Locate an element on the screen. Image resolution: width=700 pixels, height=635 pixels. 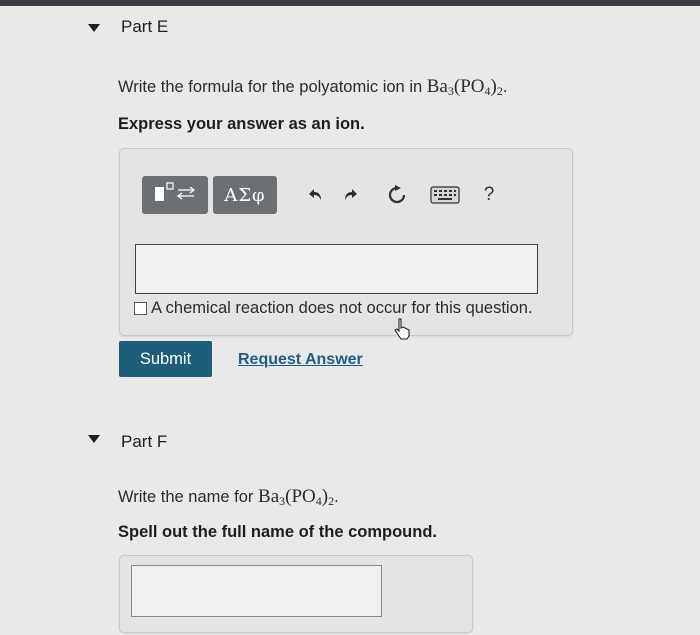
answer-input is located at coordinates (336, 269).